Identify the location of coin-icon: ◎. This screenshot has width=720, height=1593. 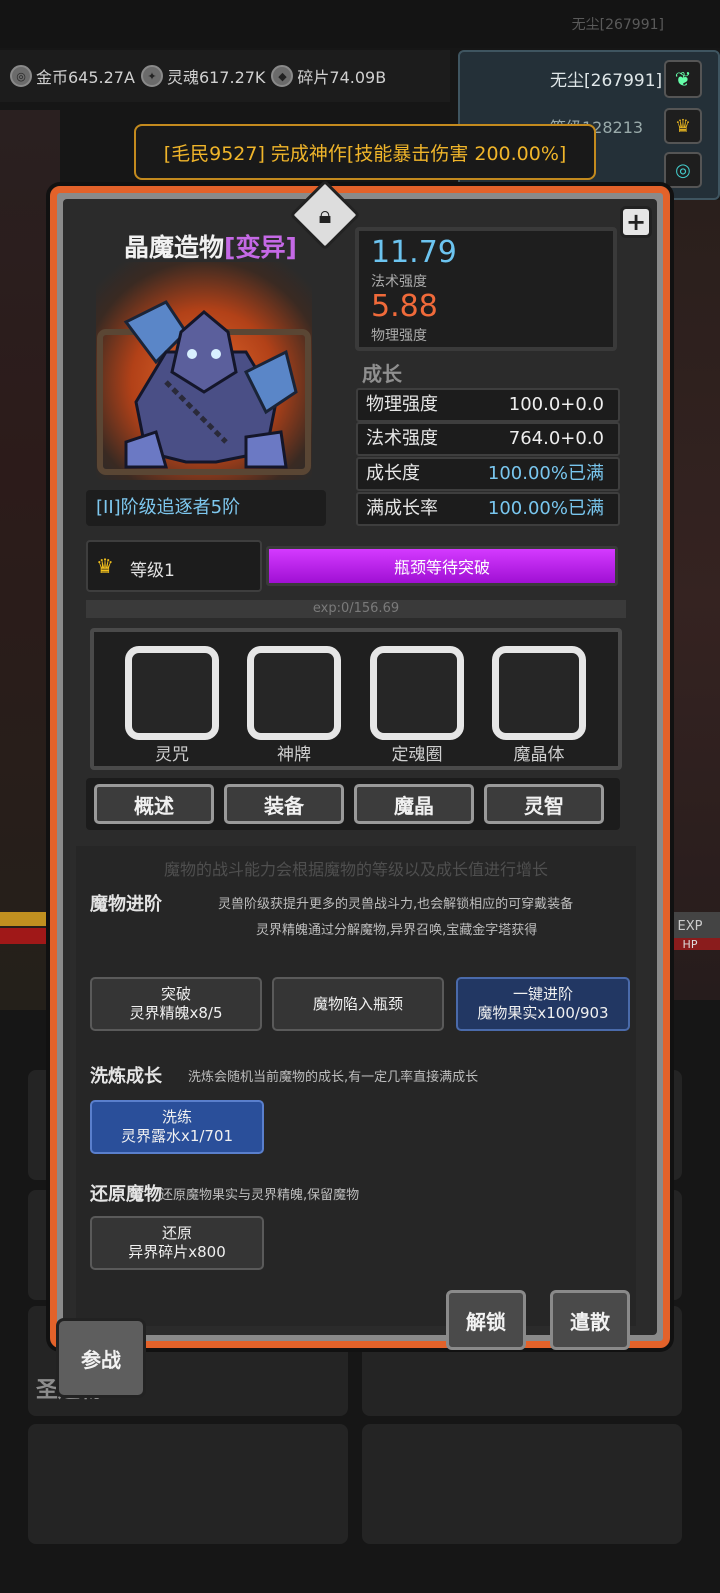
(21, 76).